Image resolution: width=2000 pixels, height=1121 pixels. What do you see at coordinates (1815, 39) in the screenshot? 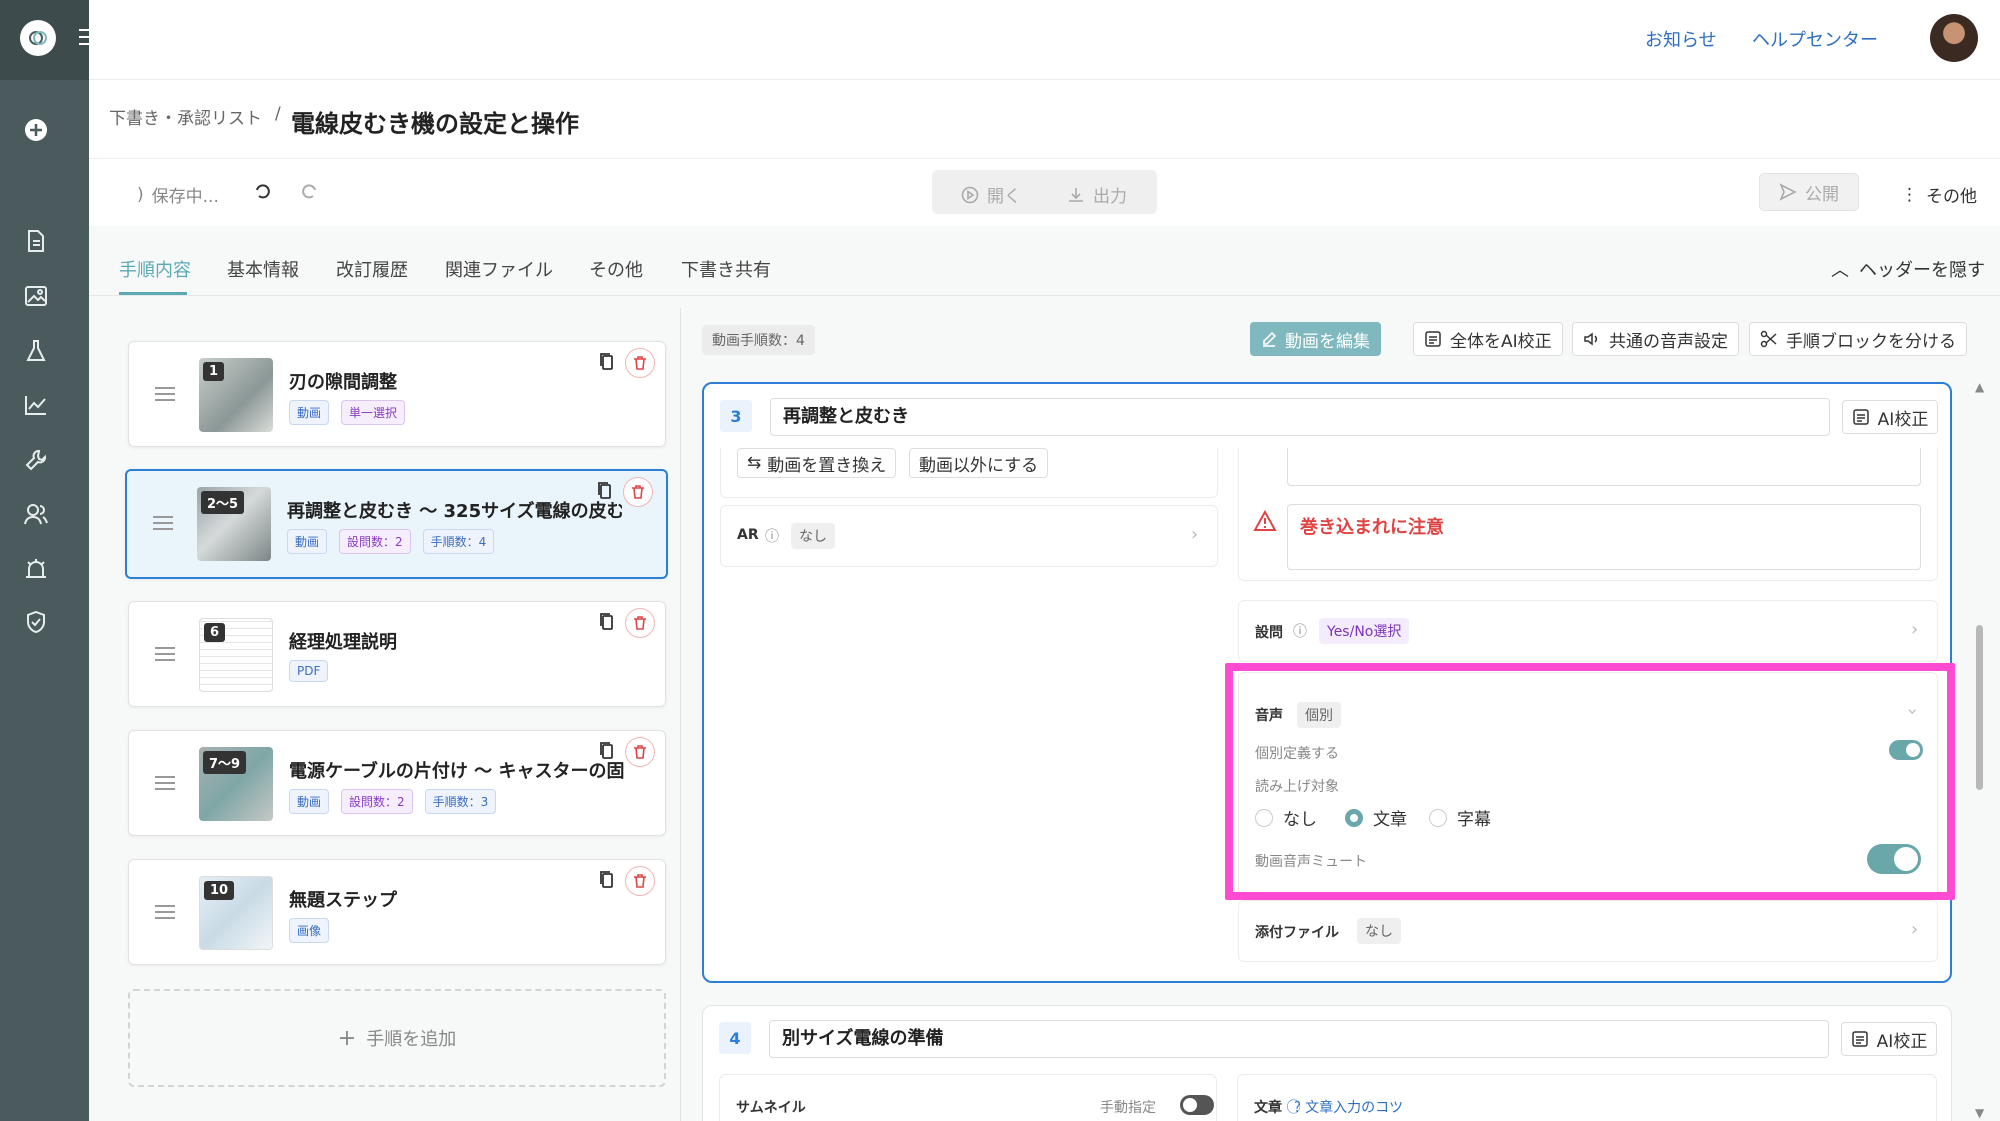
I see `help-center-link: ヘルプセンター` at bounding box center [1815, 39].